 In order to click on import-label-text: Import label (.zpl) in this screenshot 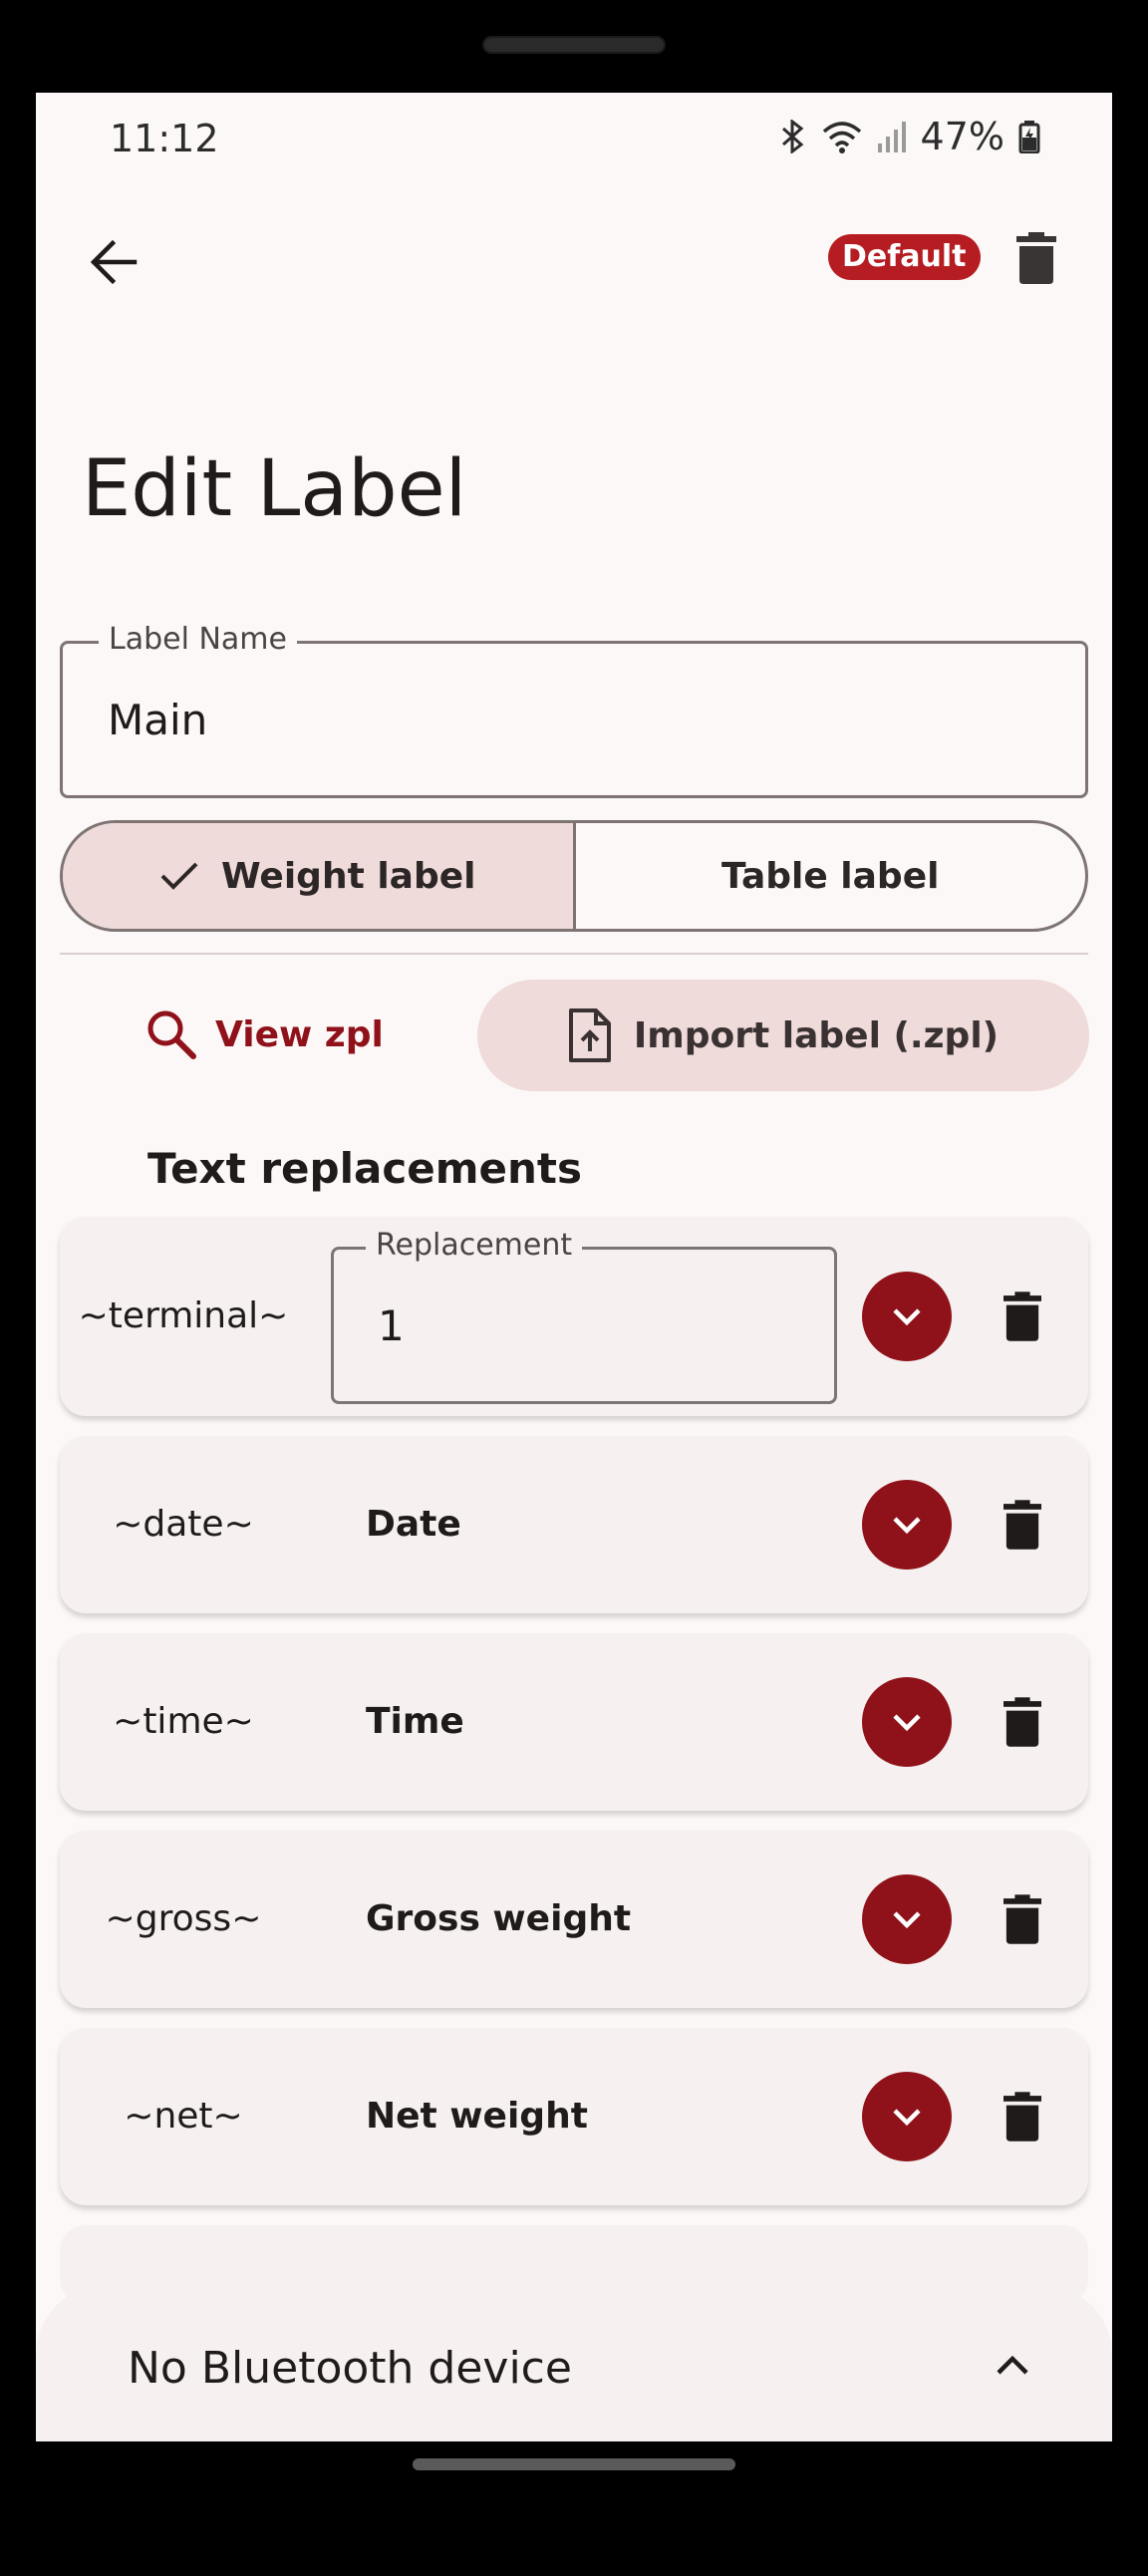, I will do `click(816, 1035)`.